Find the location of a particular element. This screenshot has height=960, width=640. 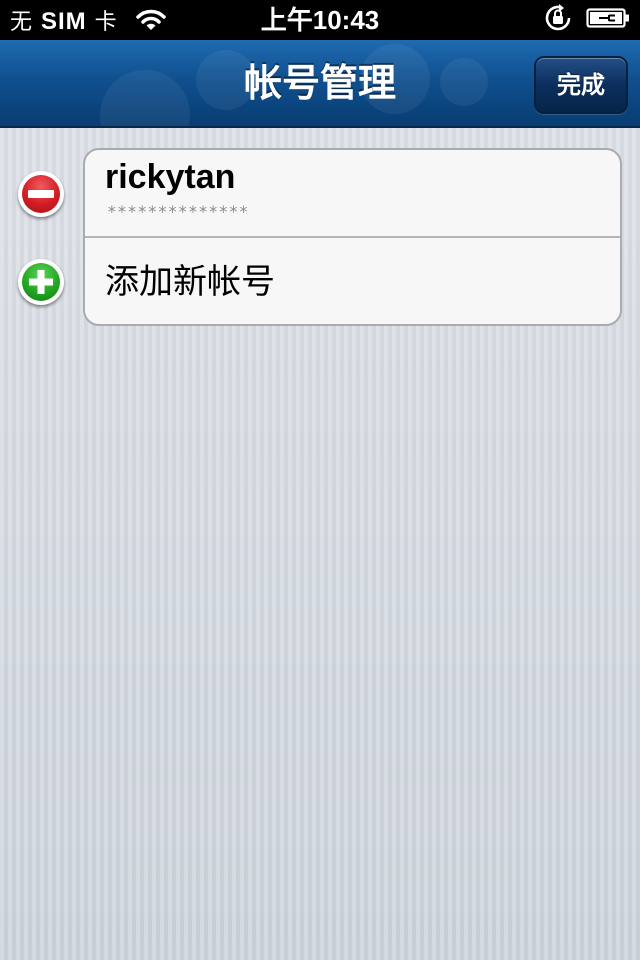

delete-account-button is located at coordinates (41, 194).